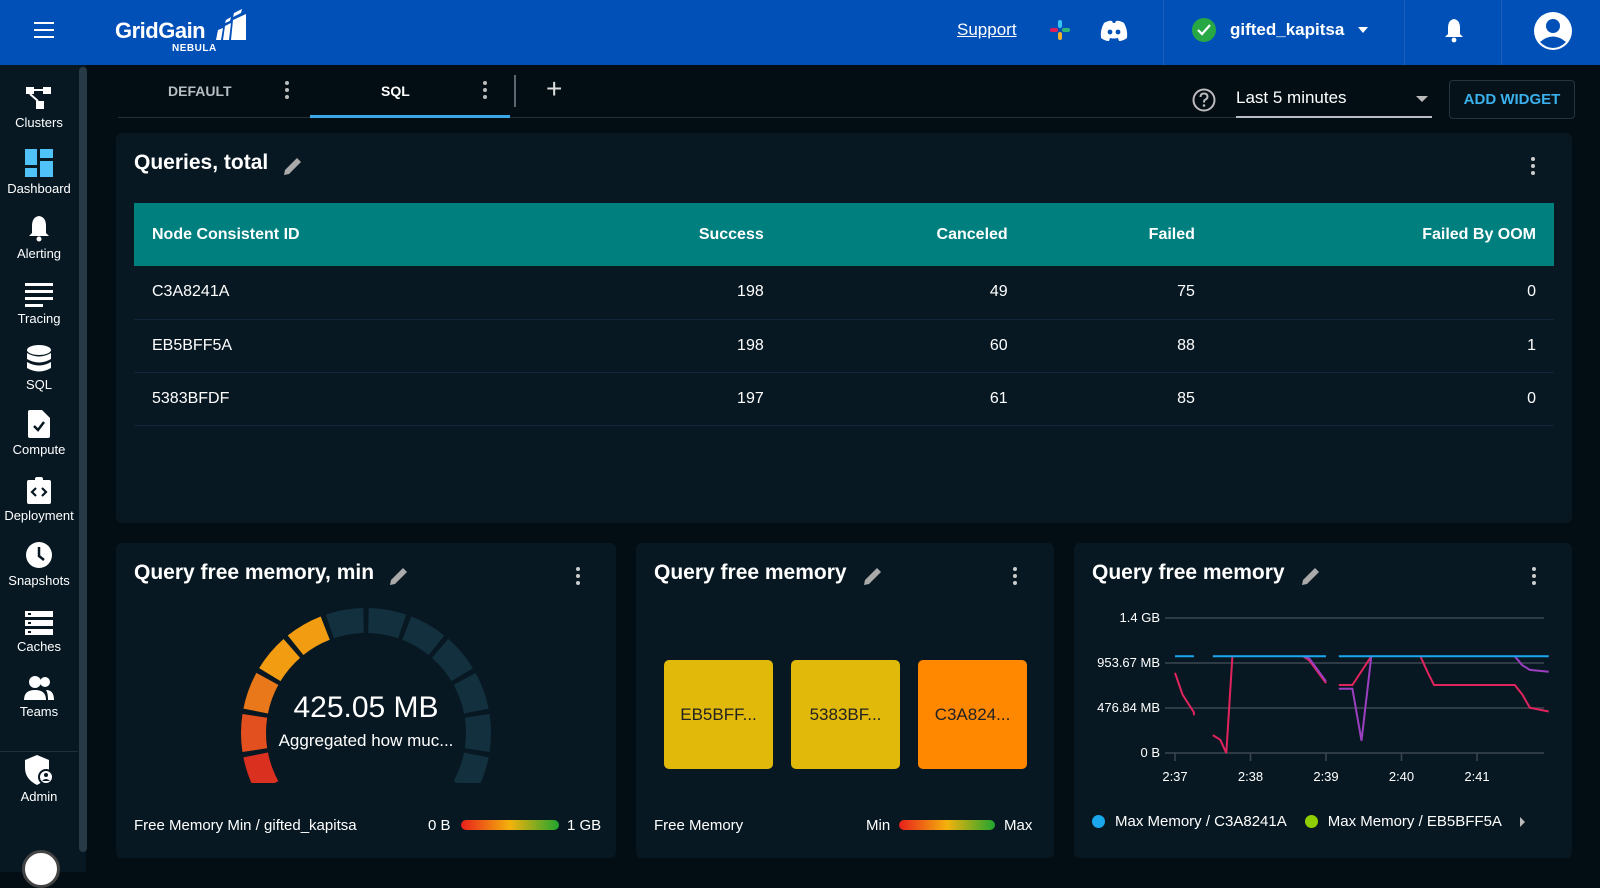  Describe the element at coordinates (1204, 30) in the screenshot. I see `status-ok-icon` at that location.